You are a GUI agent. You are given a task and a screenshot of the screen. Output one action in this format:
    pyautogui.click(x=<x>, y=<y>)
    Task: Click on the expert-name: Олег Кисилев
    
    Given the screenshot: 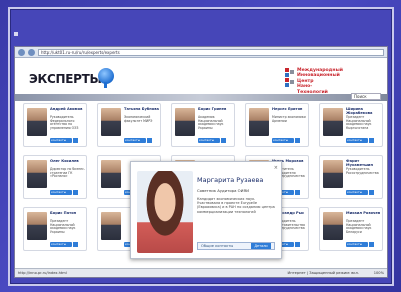 What is the action you would take?
    pyautogui.click(x=64, y=161)
    